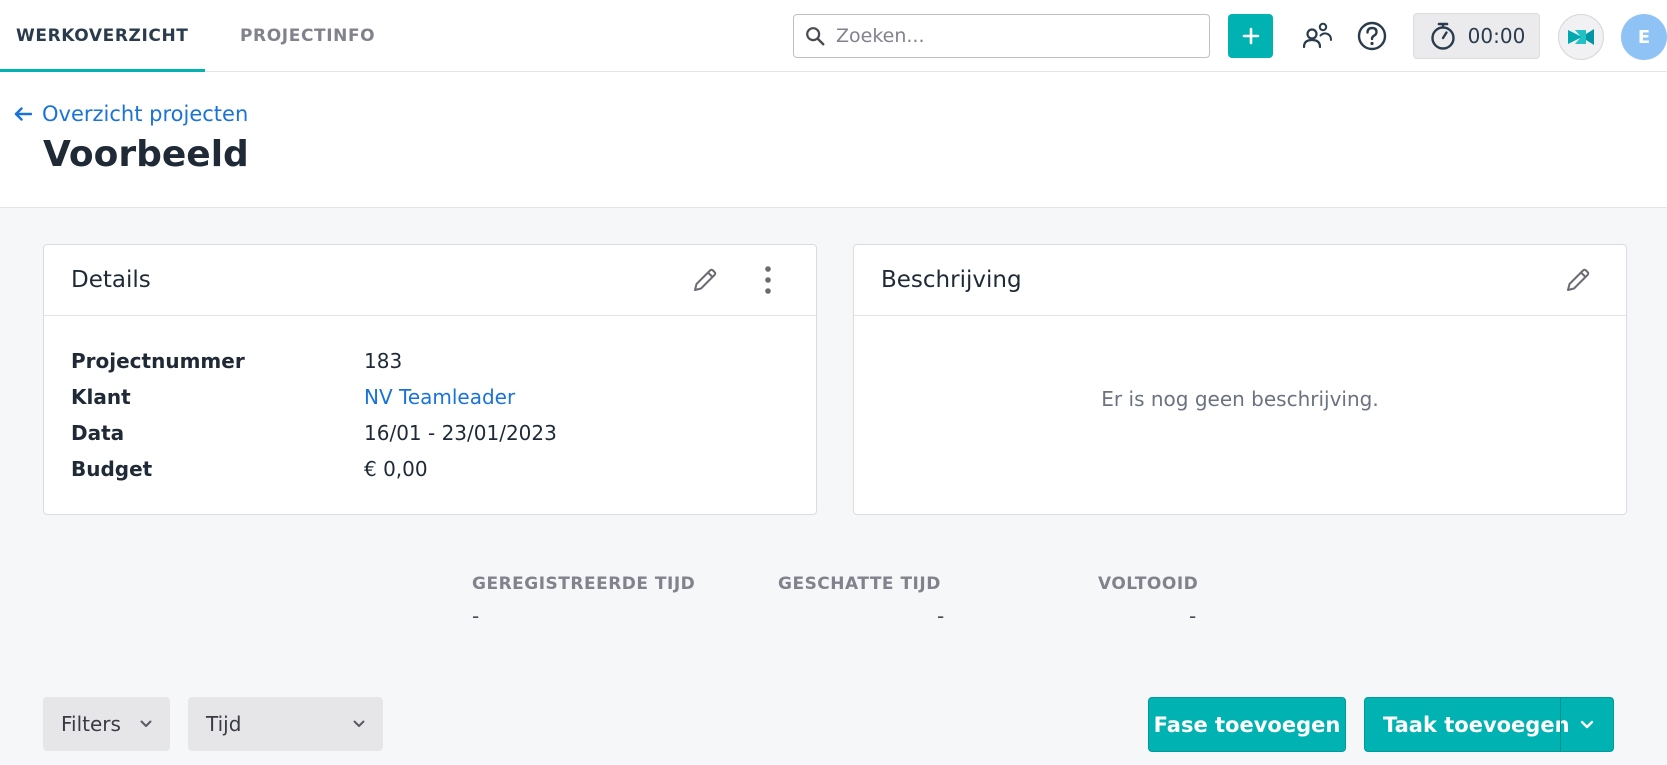 Image resolution: width=1667 pixels, height=765 pixels. I want to click on filters-label: Filters, so click(91, 724).